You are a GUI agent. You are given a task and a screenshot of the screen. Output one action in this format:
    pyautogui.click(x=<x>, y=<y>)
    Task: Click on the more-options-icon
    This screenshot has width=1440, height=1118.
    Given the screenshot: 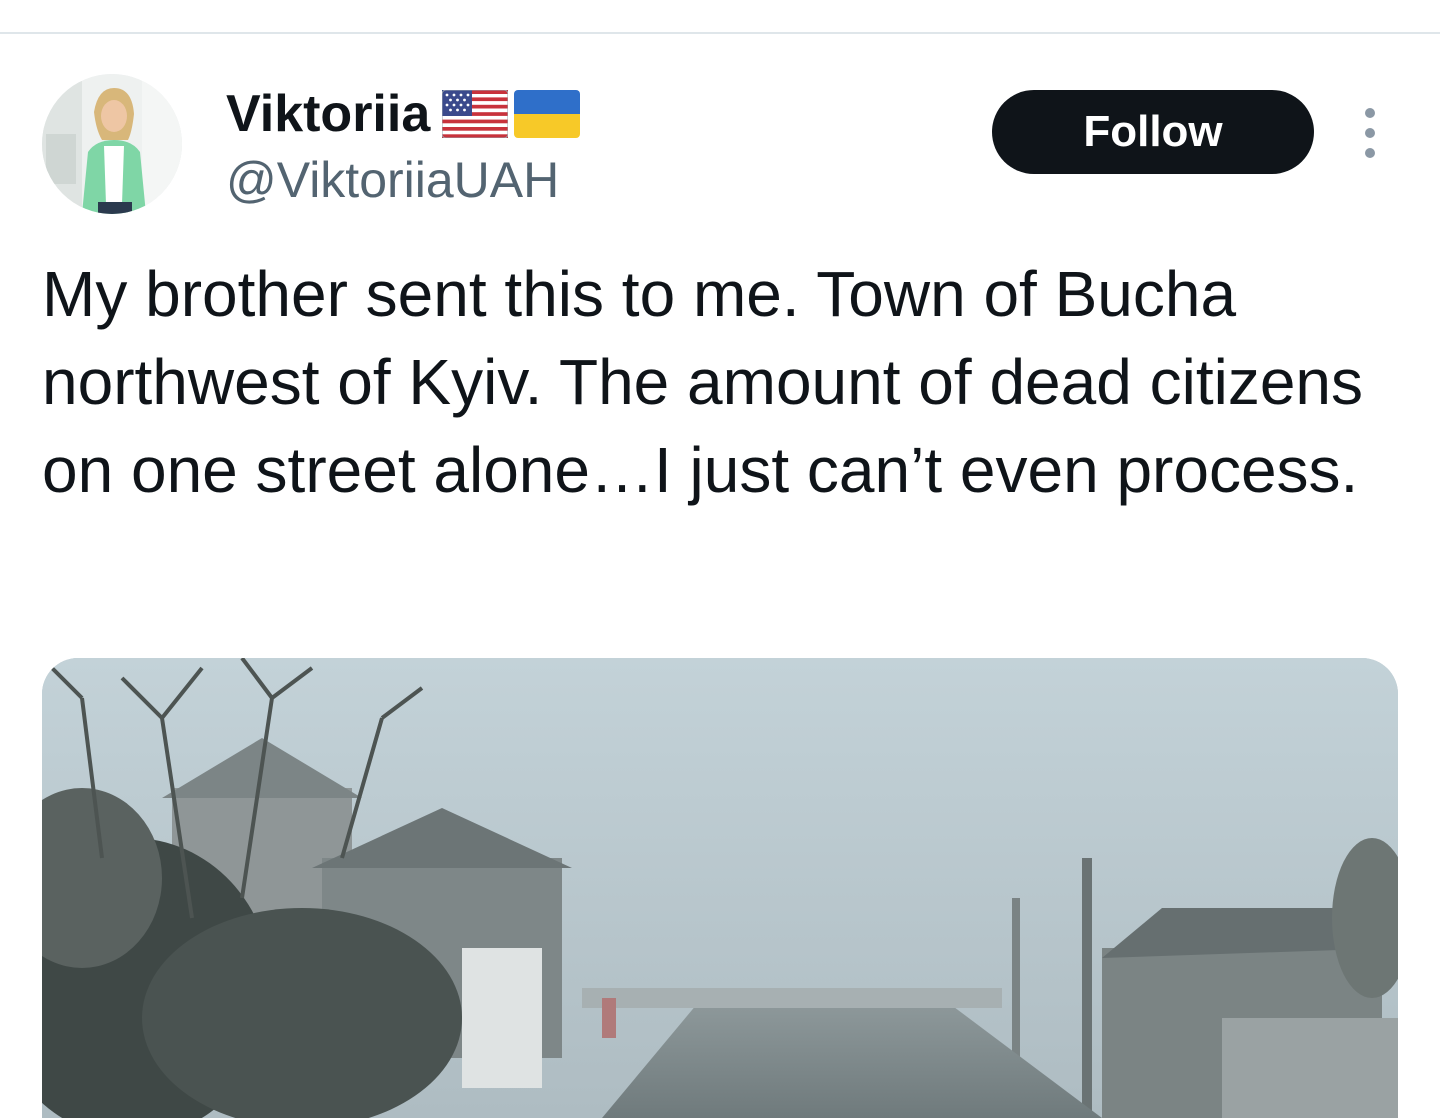 What is the action you would take?
    pyautogui.click(x=1370, y=133)
    